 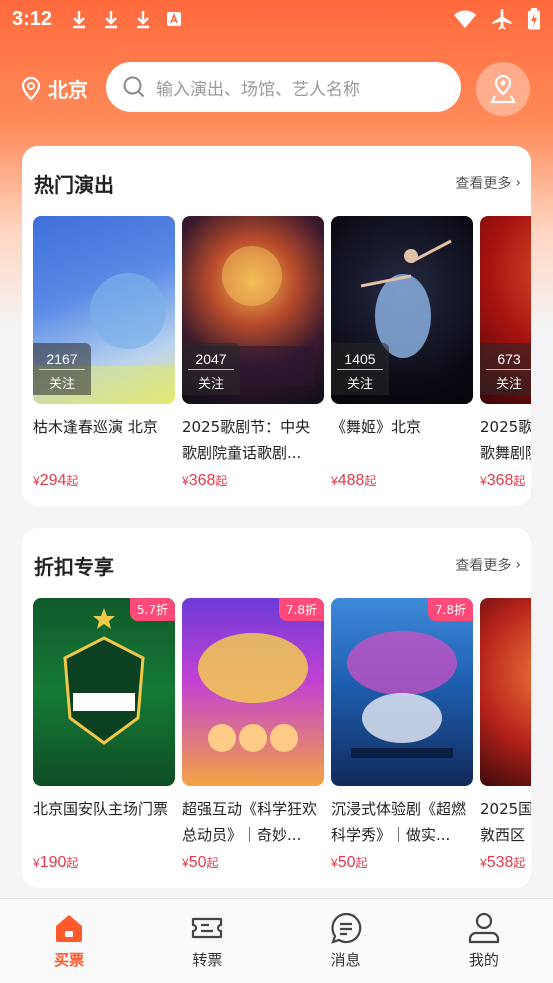 I want to click on follow-badge: 2167 关注, so click(x=62, y=369).